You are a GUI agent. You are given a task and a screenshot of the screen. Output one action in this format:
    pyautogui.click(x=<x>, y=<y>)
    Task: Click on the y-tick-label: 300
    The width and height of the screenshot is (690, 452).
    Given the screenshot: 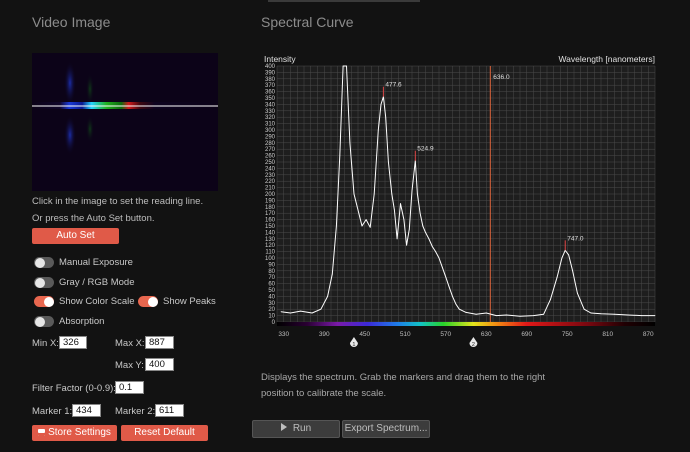 What is the action you would take?
    pyautogui.click(x=270, y=131)
    